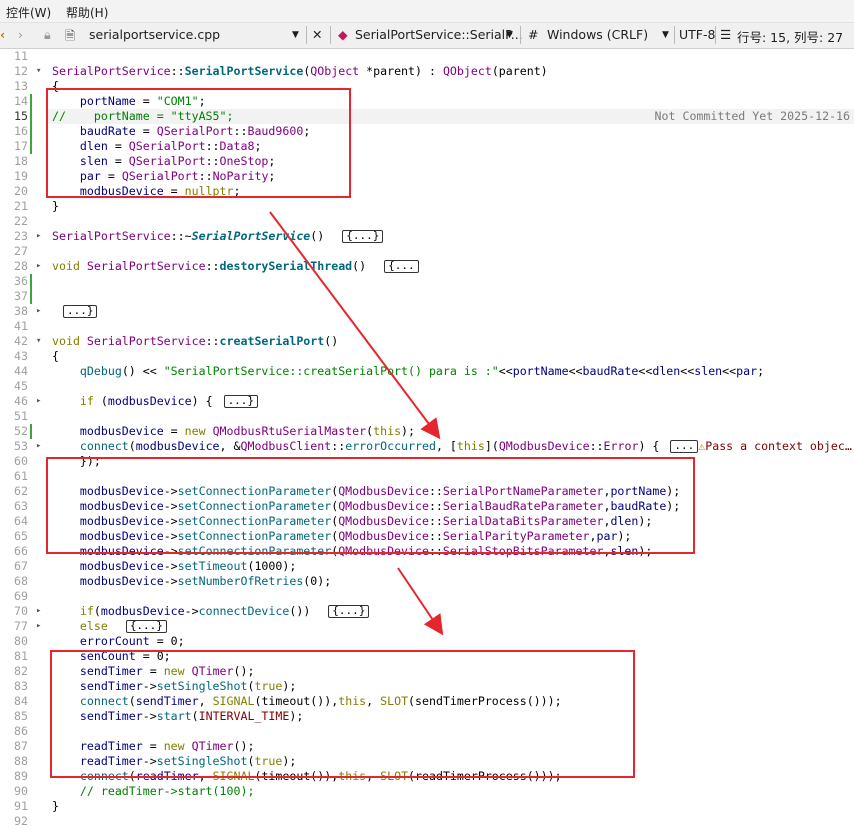 The image size is (854, 829). I want to click on line-number: 92, so click(21, 821).